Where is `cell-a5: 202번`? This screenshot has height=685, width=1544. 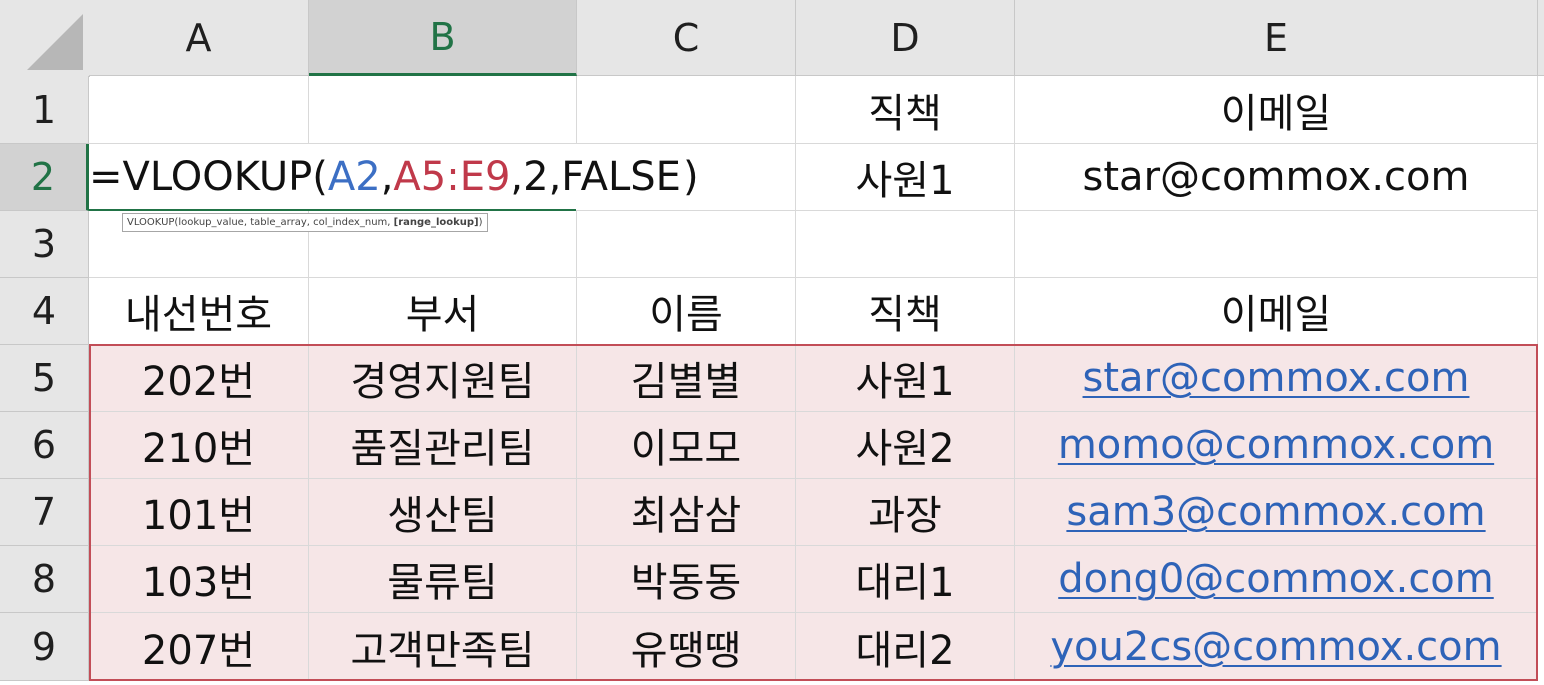
cell-a5: 202번 is located at coordinates (199, 378).